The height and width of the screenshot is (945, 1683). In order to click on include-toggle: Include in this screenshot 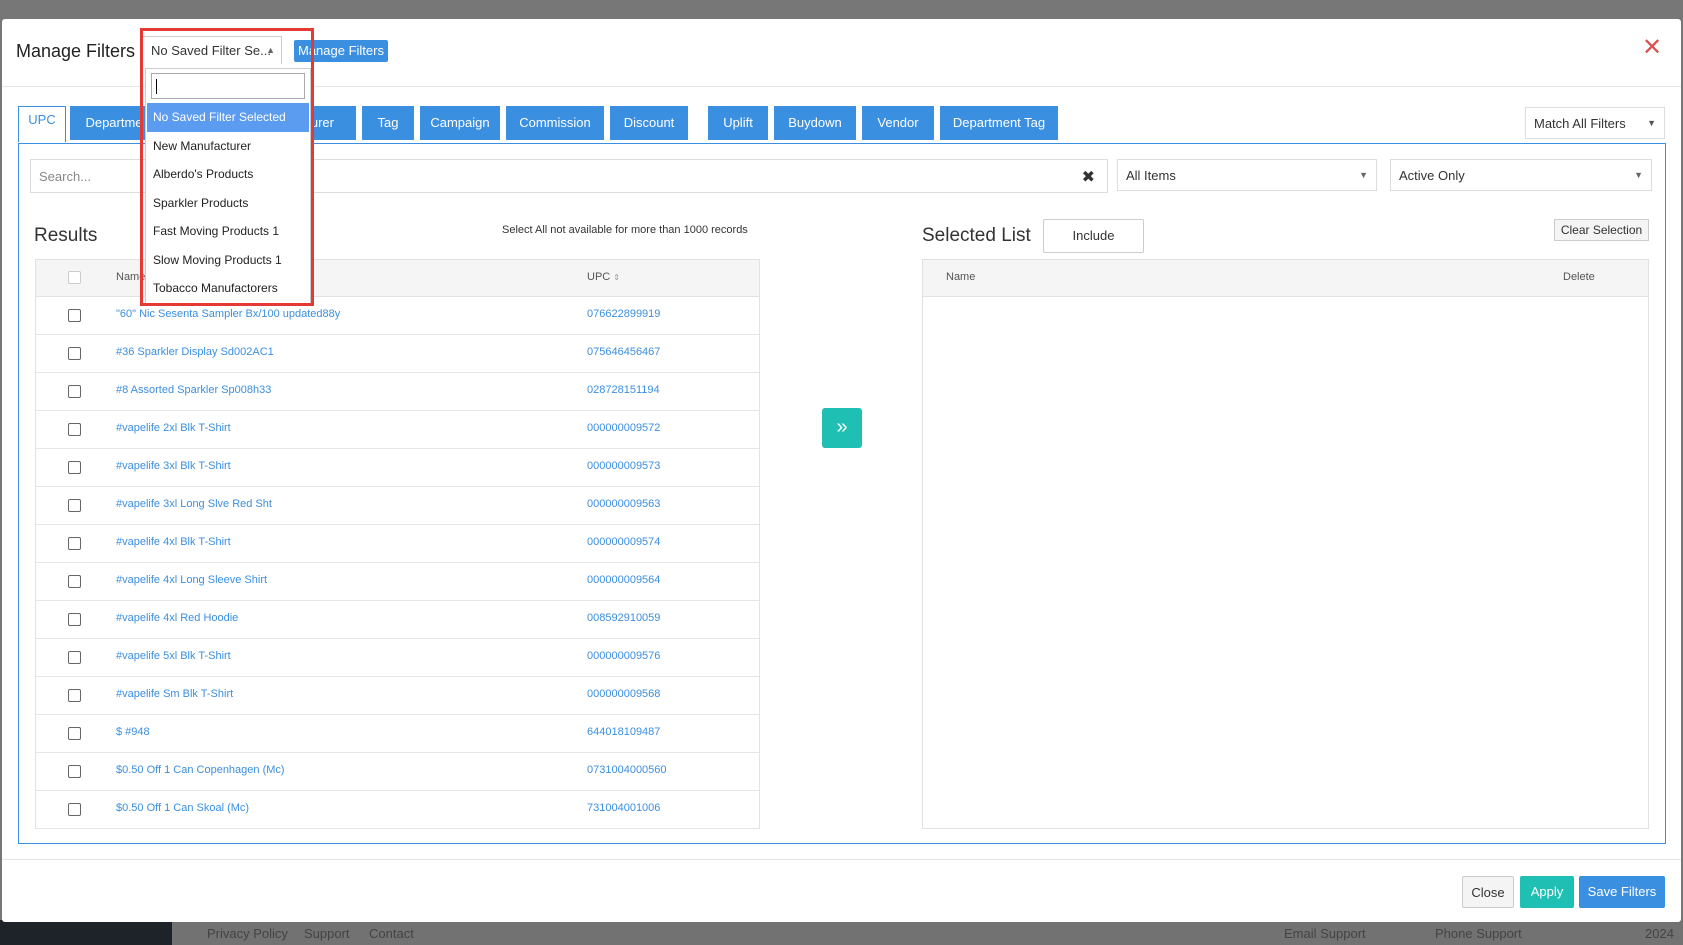, I will do `click(1093, 236)`.